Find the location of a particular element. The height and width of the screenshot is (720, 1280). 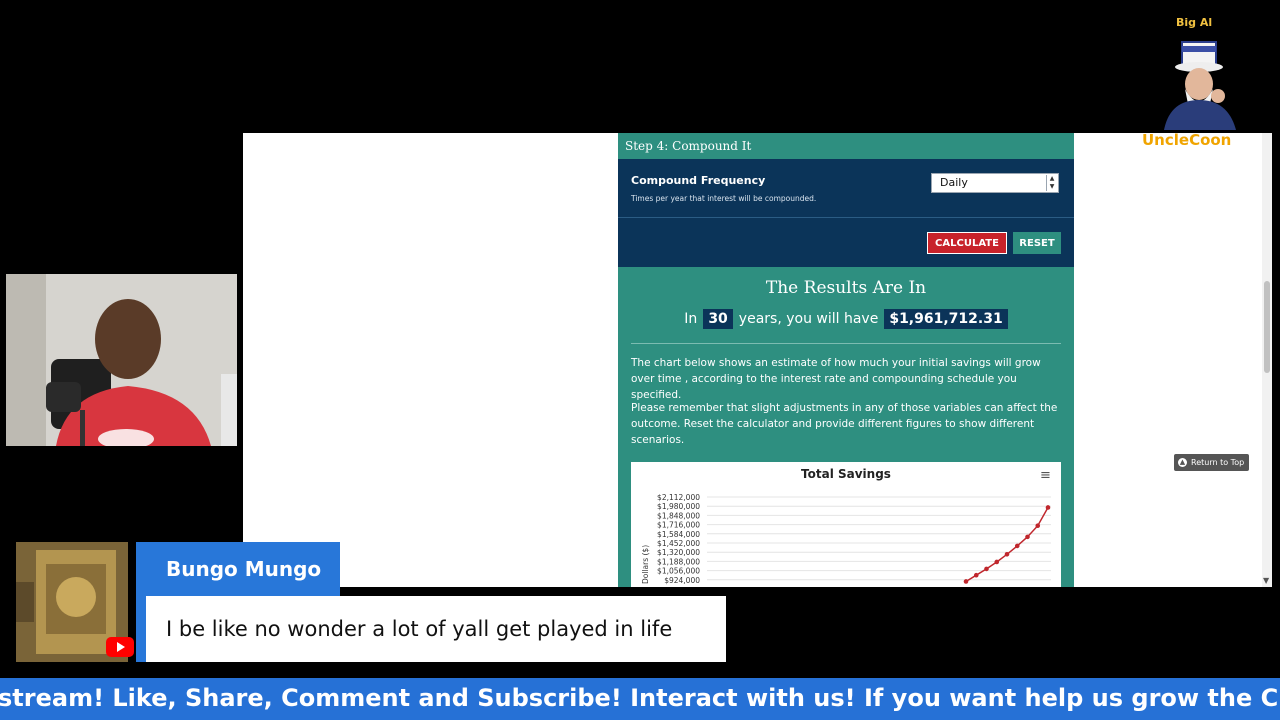

frequency-selected-value: Daily is located at coordinates (954, 182).